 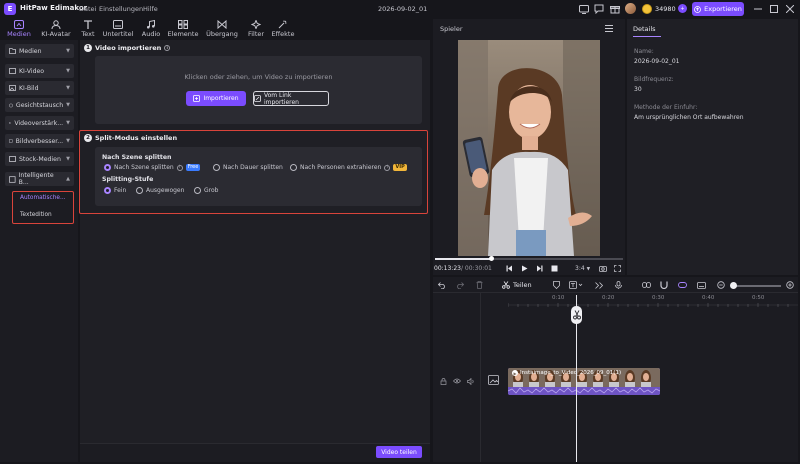 What do you see at coordinates (682, 8) in the screenshot?
I see `add-credits-icon: +` at bounding box center [682, 8].